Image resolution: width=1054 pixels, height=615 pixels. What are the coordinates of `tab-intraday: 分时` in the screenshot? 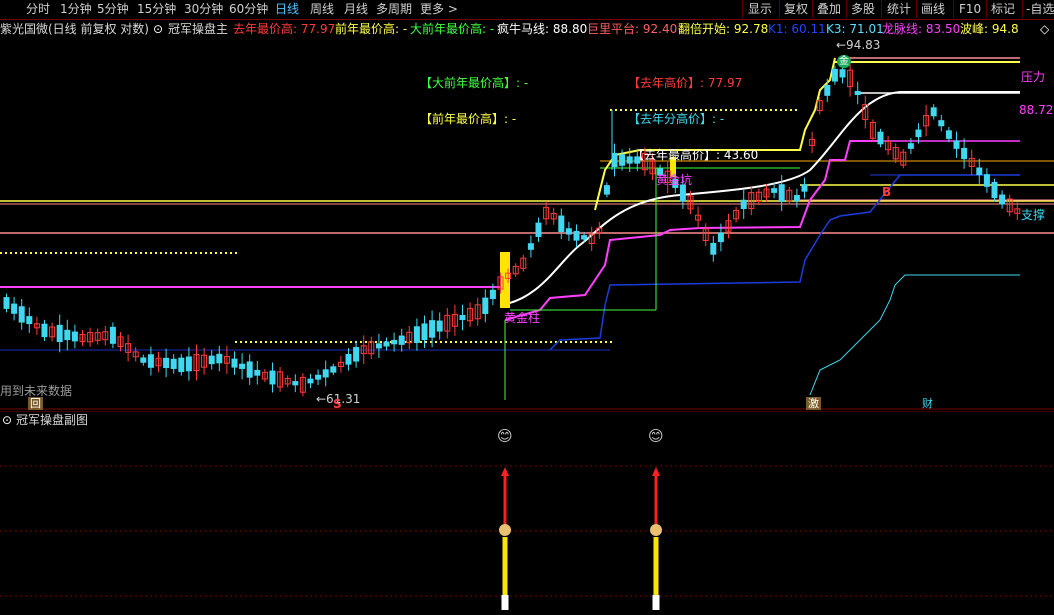 It's located at (38, 9).